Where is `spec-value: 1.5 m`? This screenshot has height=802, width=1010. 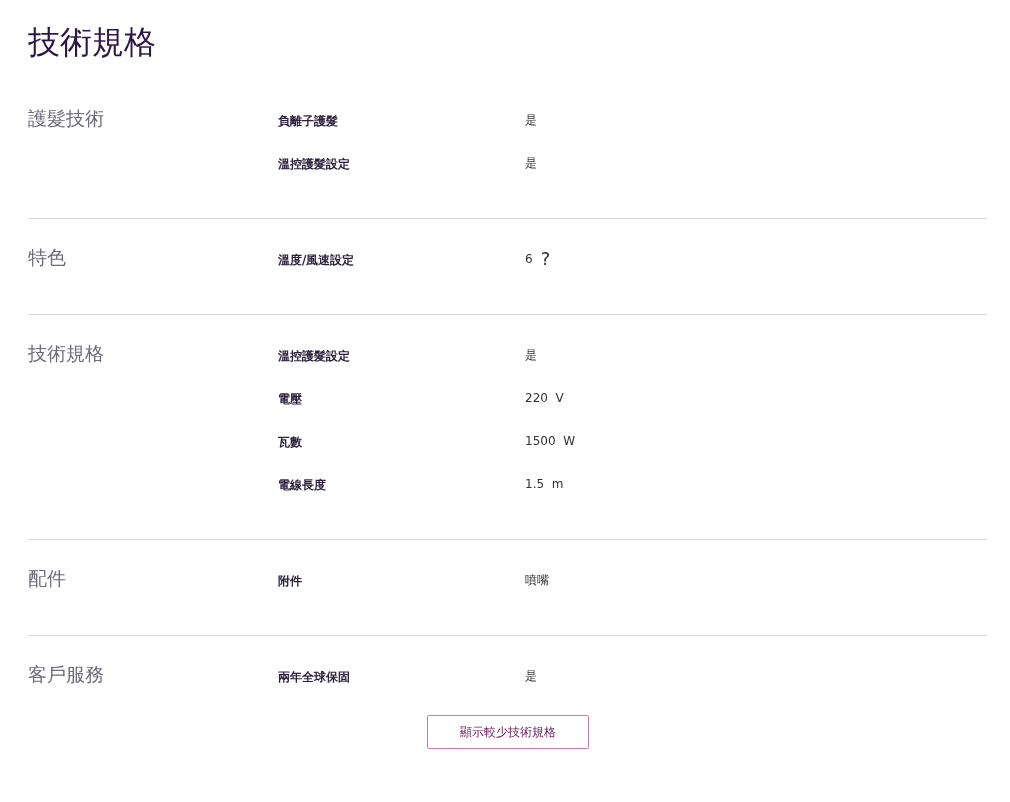 spec-value: 1.5 m is located at coordinates (544, 484).